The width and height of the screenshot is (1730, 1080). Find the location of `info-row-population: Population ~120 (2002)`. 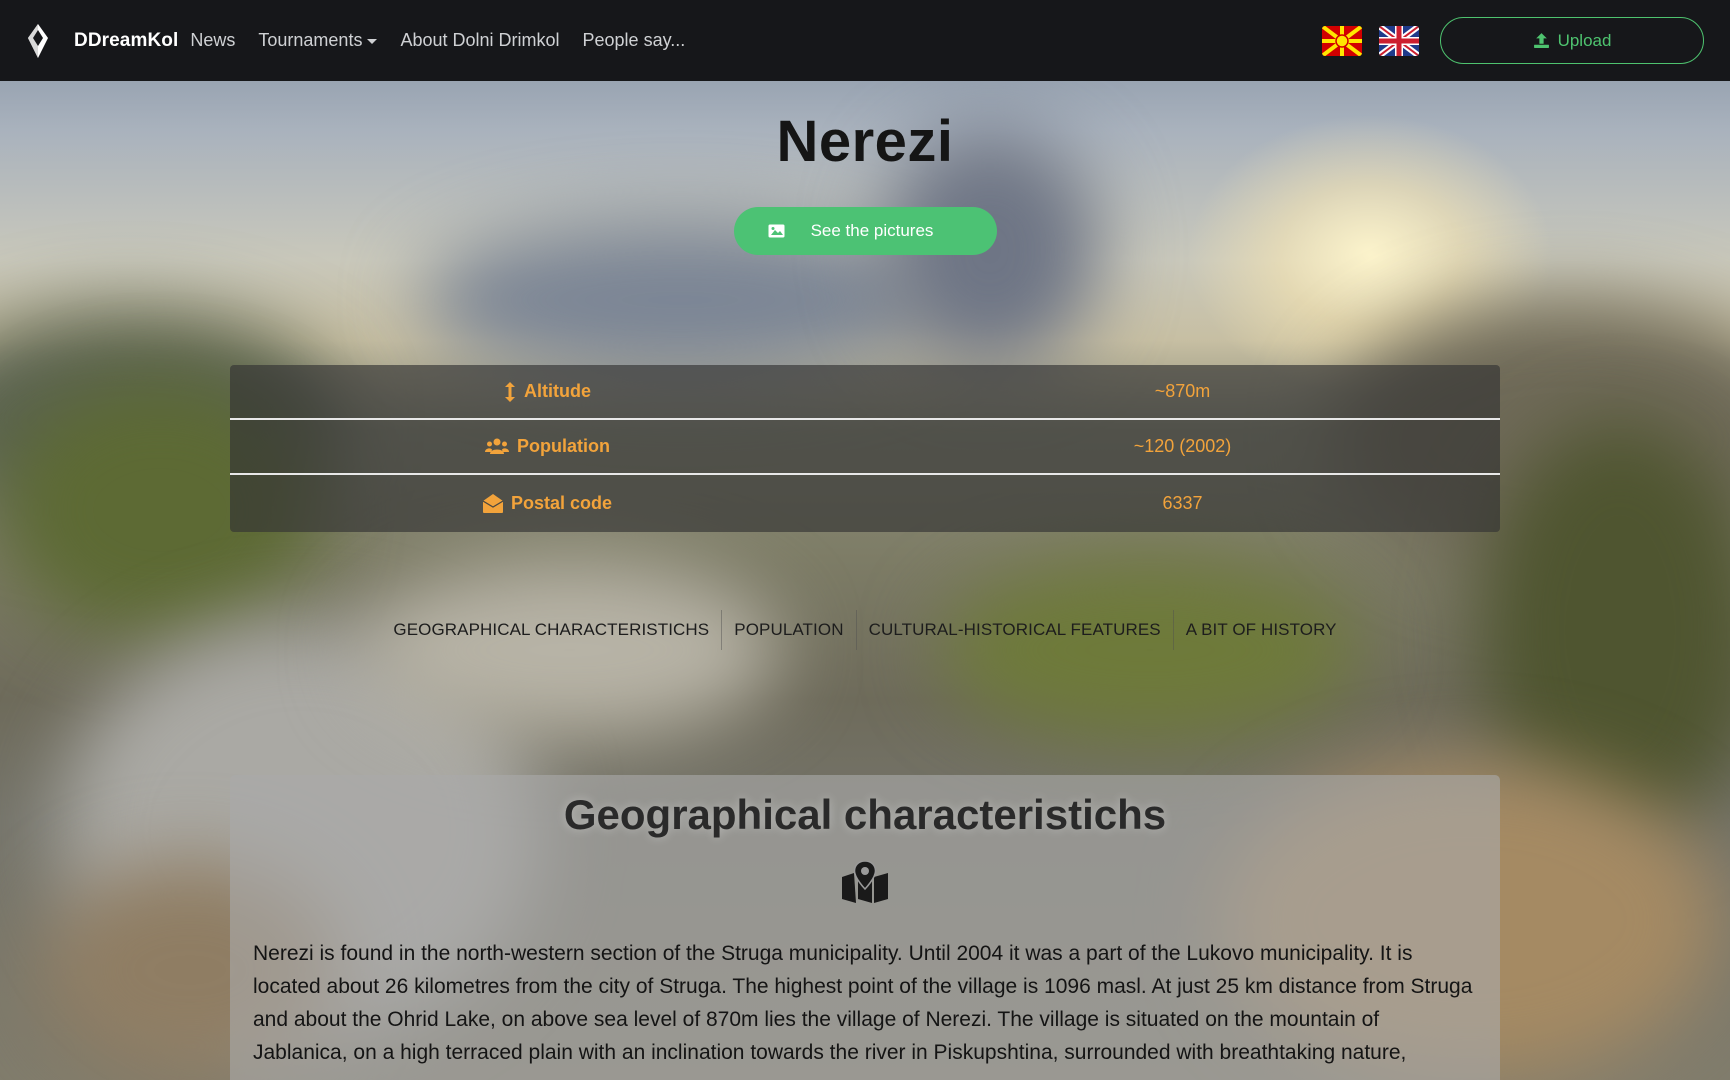

info-row-population: Population ~120 (2002) is located at coordinates (865, 447).